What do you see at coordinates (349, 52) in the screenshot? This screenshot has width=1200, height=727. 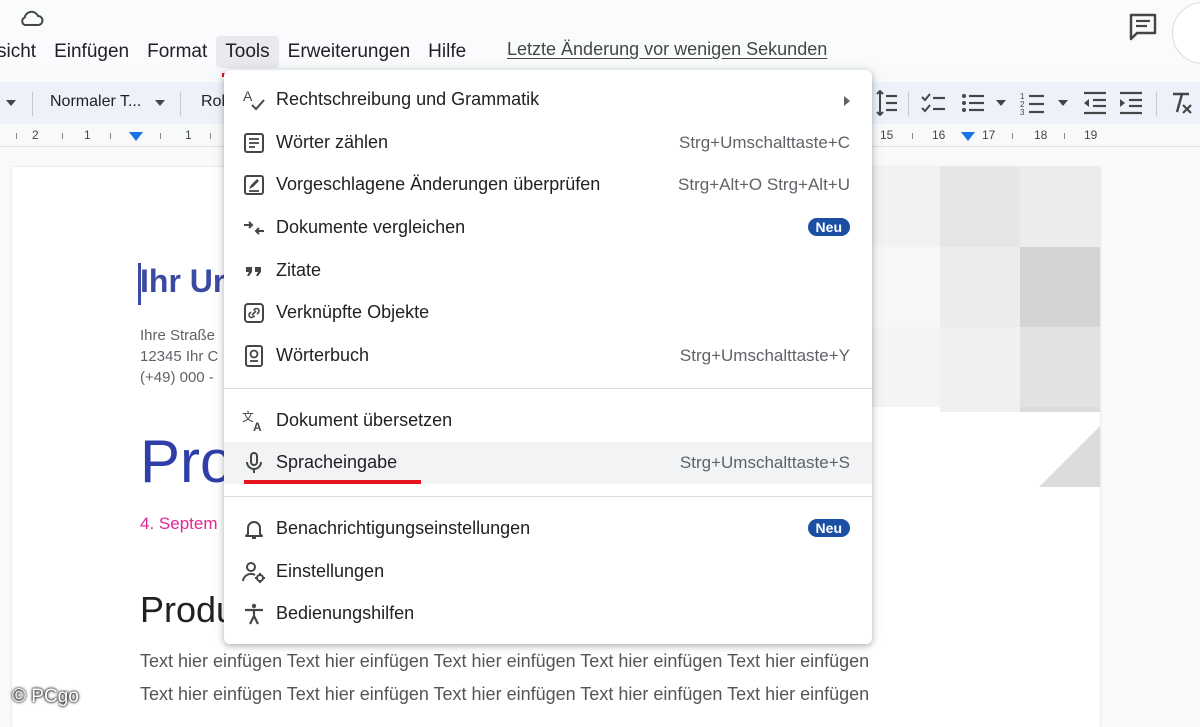 I see `menu-erweiterungen: Erweiterungen` at bounding box center [349, 52].